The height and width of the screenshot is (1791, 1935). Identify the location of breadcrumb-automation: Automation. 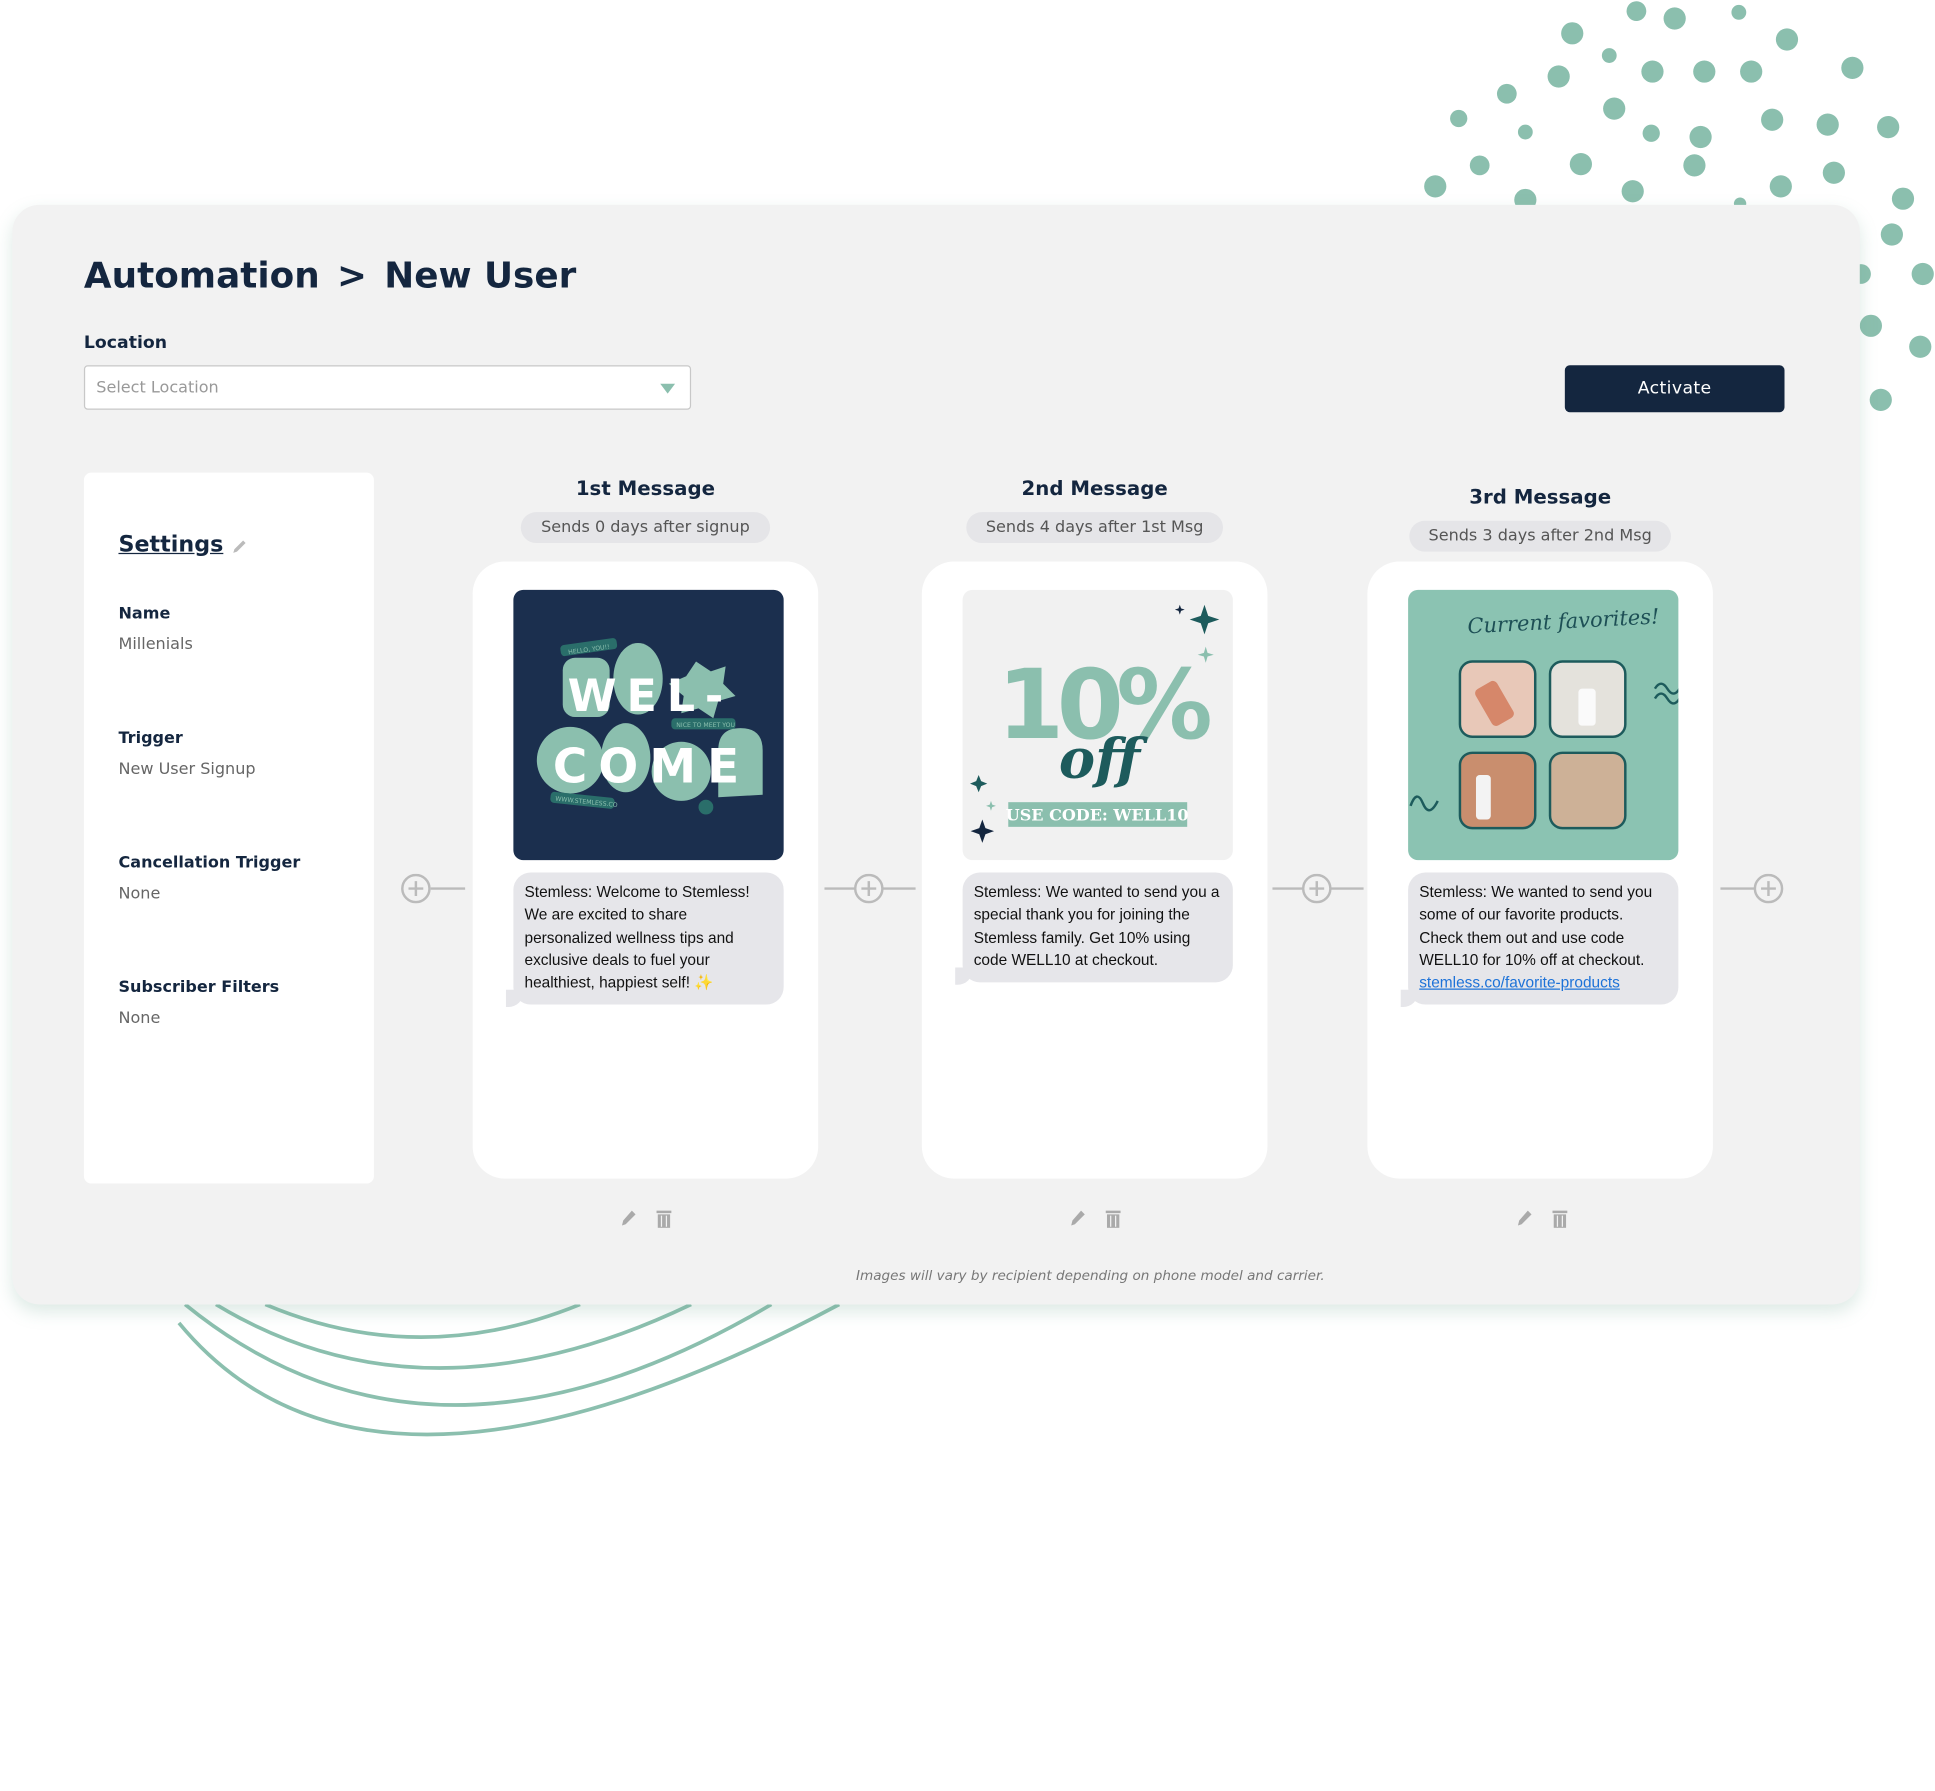
(202, 275).